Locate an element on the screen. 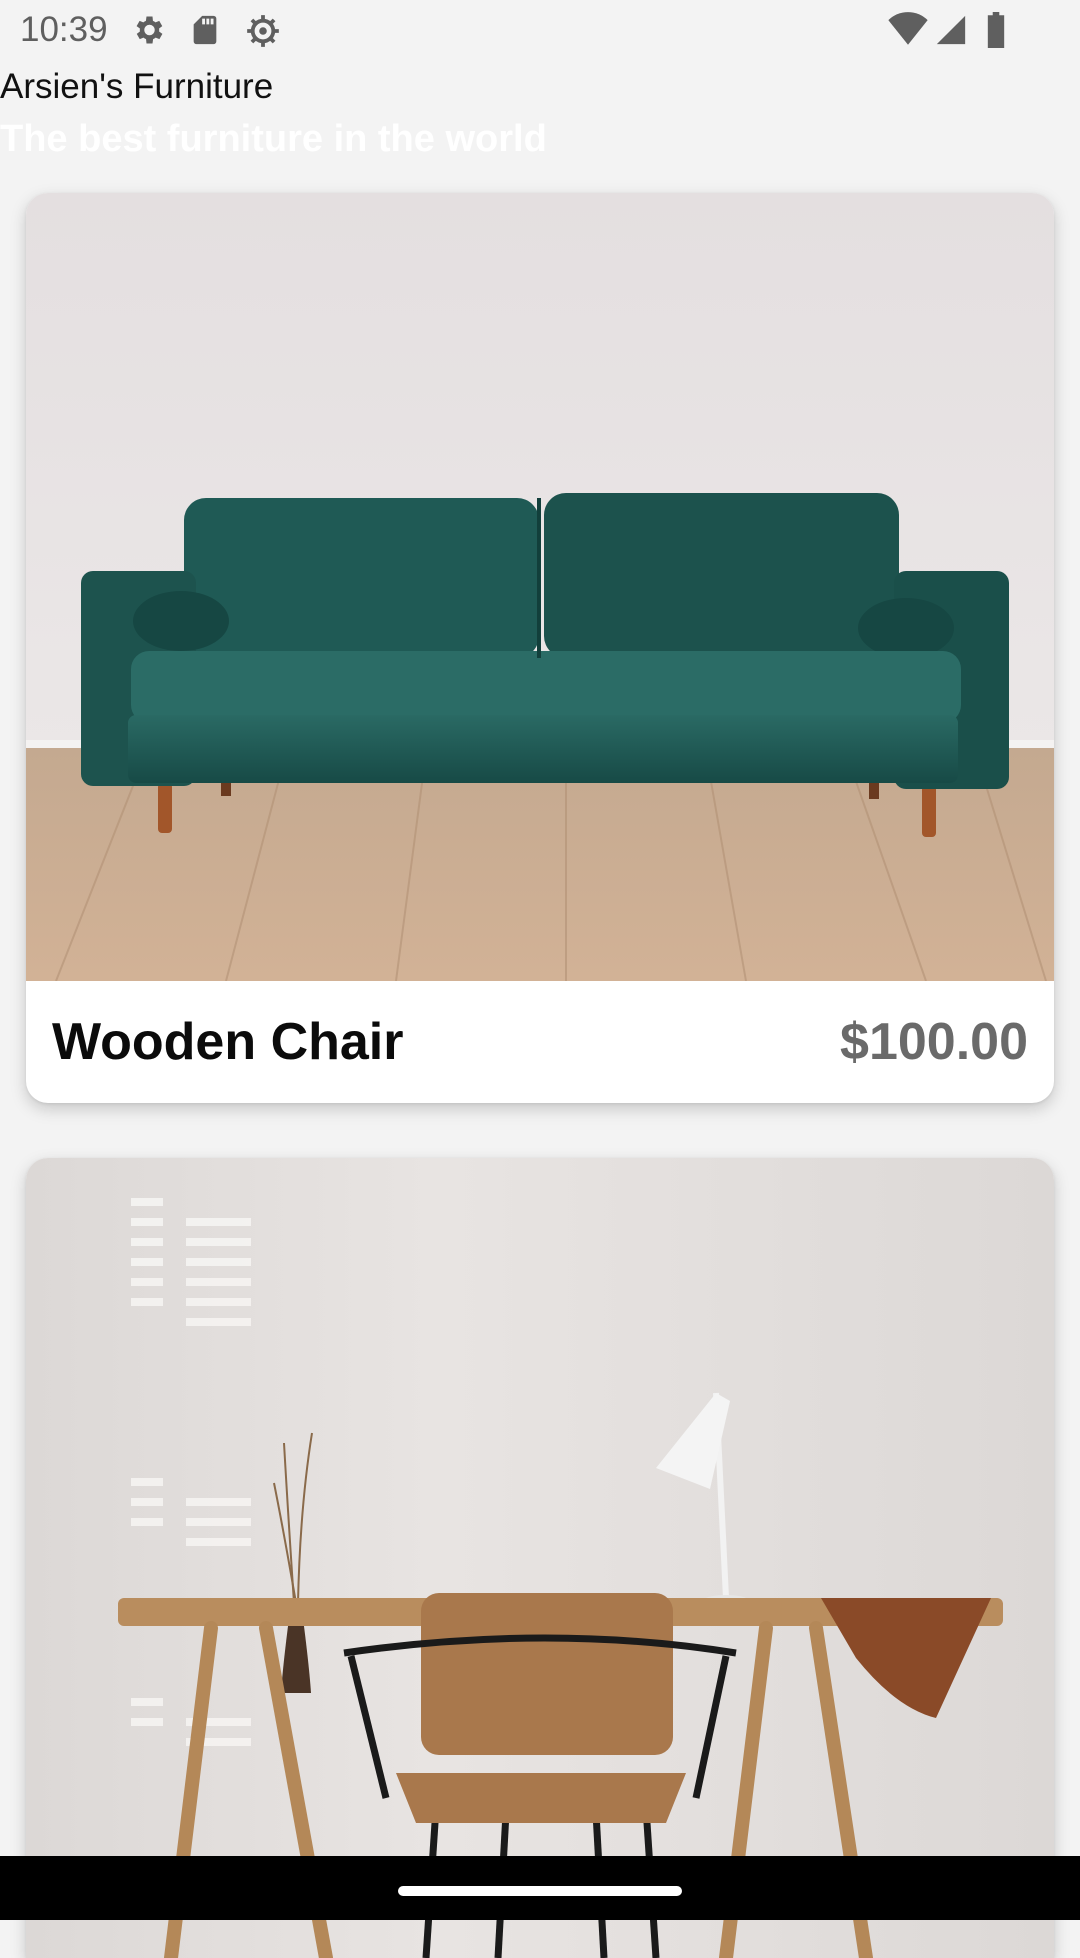 The width and height of the screenshot is (1080, 1958). sd-card-icon is located at coordinates (205, 32).